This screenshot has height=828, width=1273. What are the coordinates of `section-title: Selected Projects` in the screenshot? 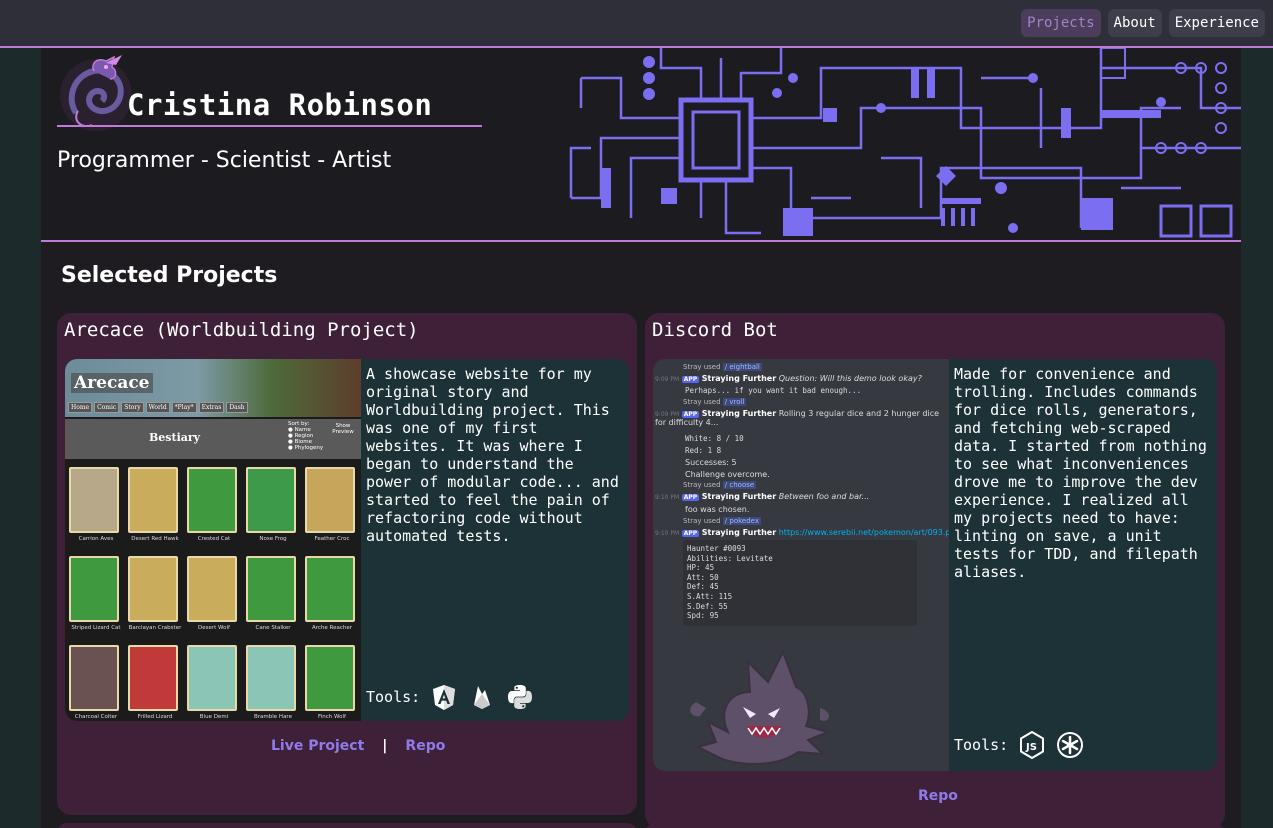 It's located at (169, 275).